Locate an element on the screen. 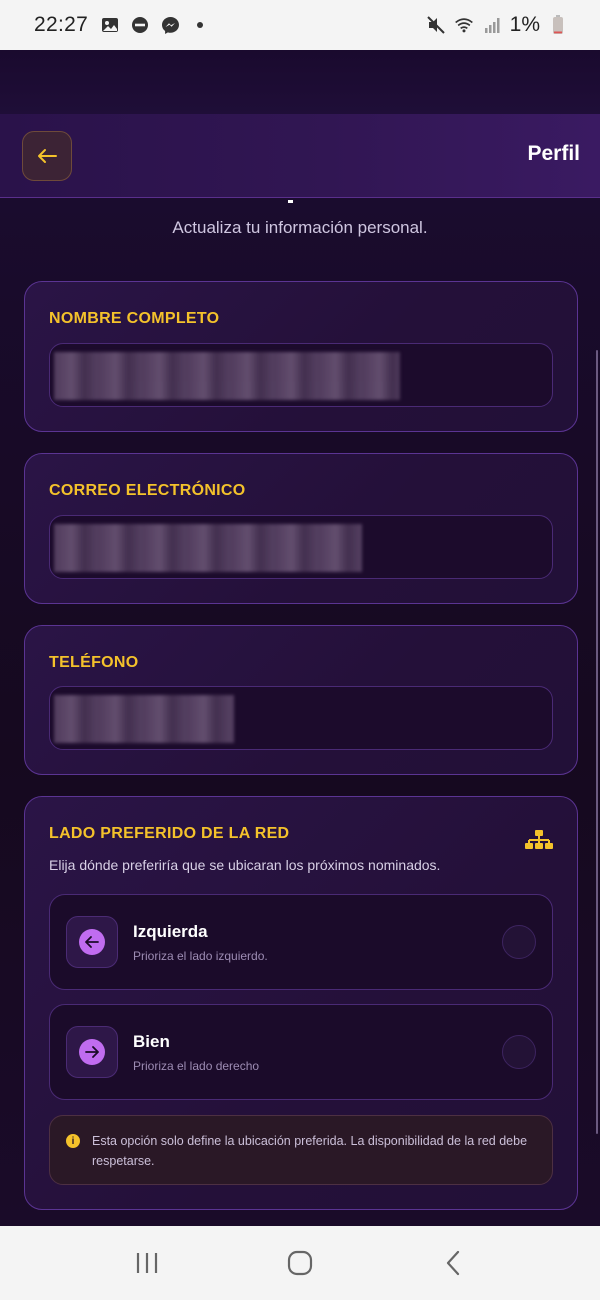 The height and width of the screenshot is (1300, 600). name-label: NOMBRE COMPLETO is located at coordinates (134, 318).